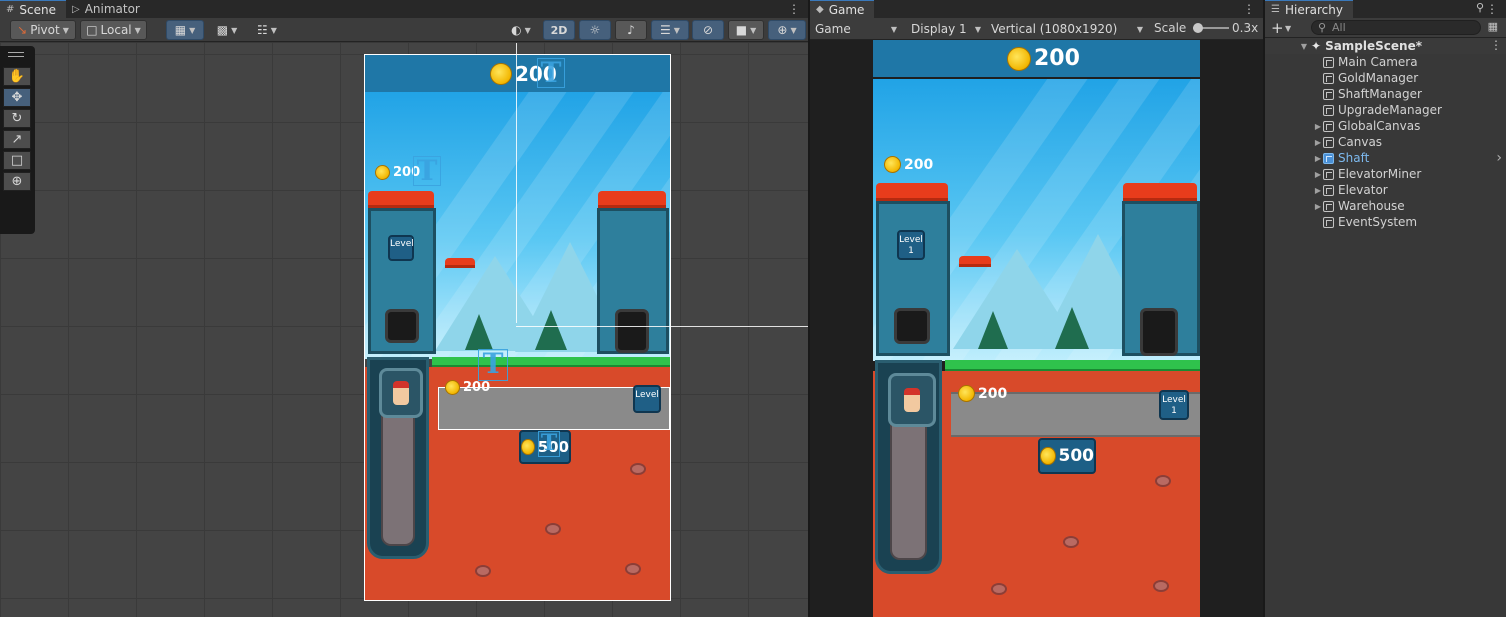 The width and height of the screenshot is (1506, 617). What do you see at coordinates (1480, 7) in the screenshot?
I see `lock-icon: ⚲` at bounding box center [1480, 7].